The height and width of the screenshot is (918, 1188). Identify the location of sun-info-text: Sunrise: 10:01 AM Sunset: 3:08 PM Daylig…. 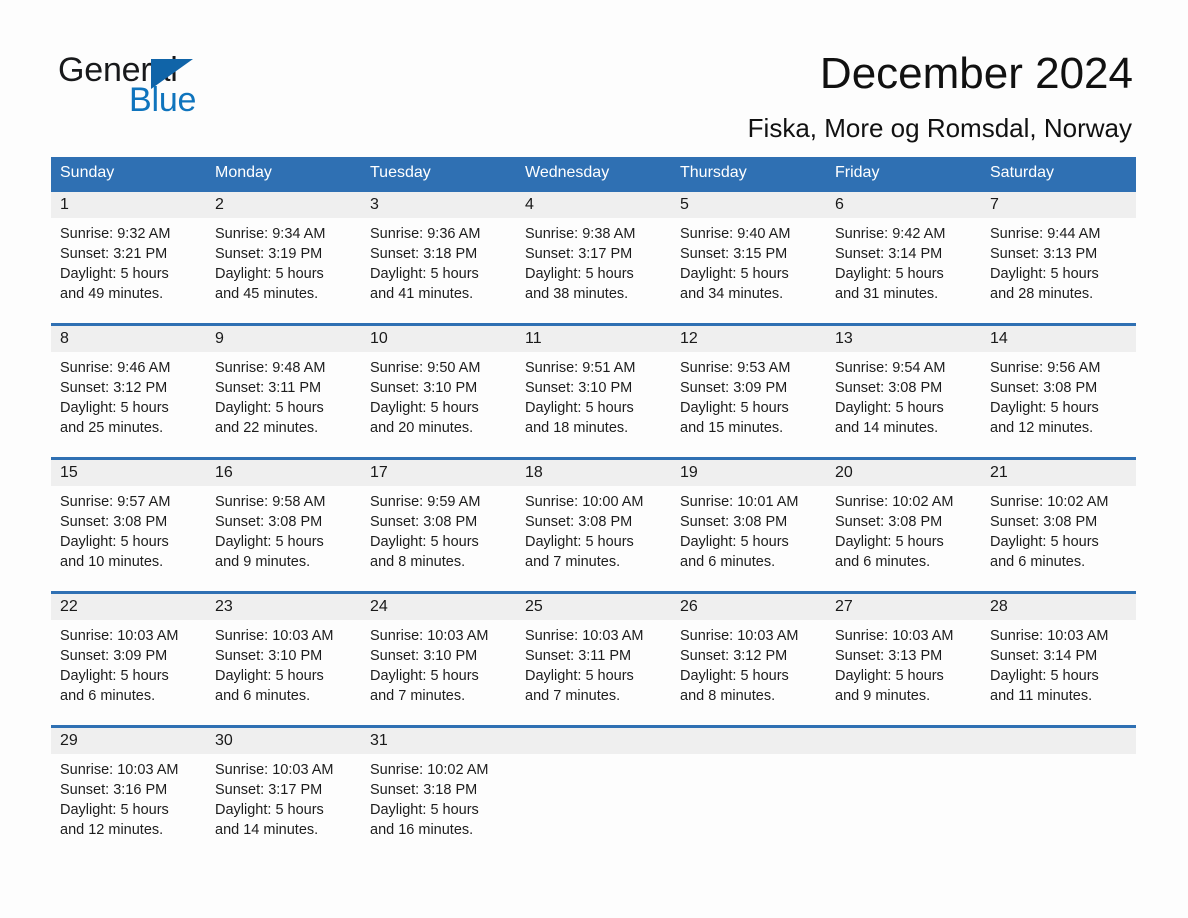
(739, 532).